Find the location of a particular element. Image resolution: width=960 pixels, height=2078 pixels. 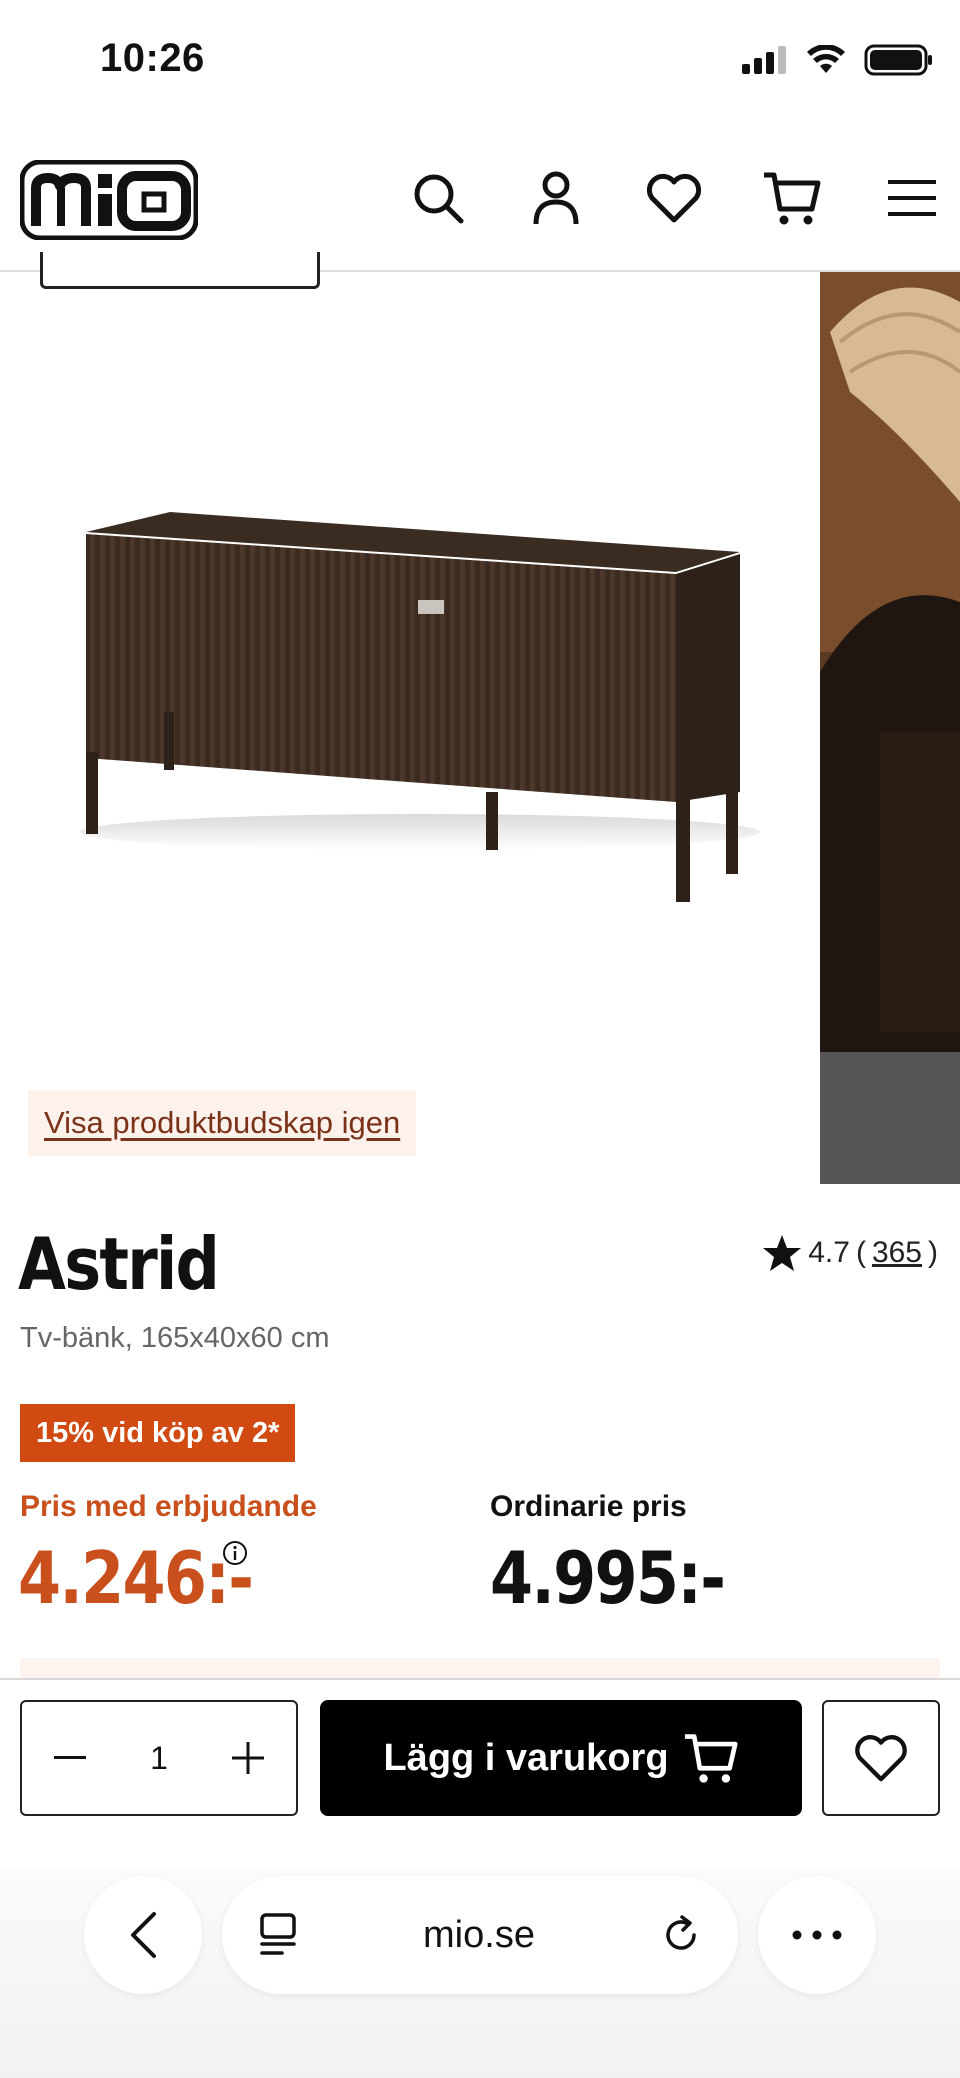

product-rating: 4.7 (365) is located at coordinates (850, 1253).